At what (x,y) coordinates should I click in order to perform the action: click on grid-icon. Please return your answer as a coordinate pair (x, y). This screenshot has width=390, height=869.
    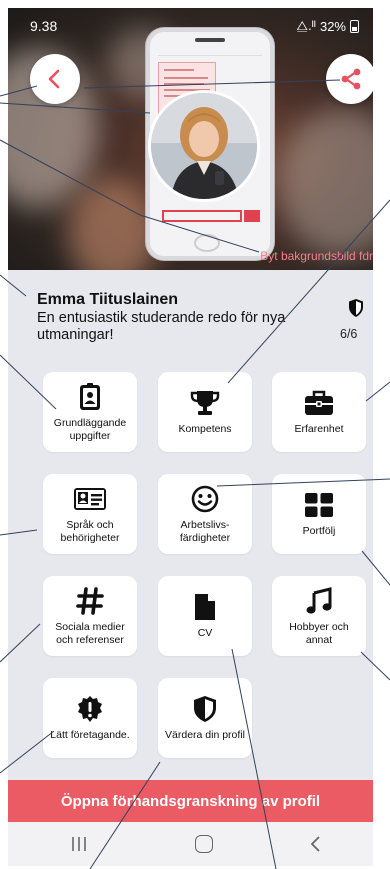
    Looking at the image, I should click on (319, 505).